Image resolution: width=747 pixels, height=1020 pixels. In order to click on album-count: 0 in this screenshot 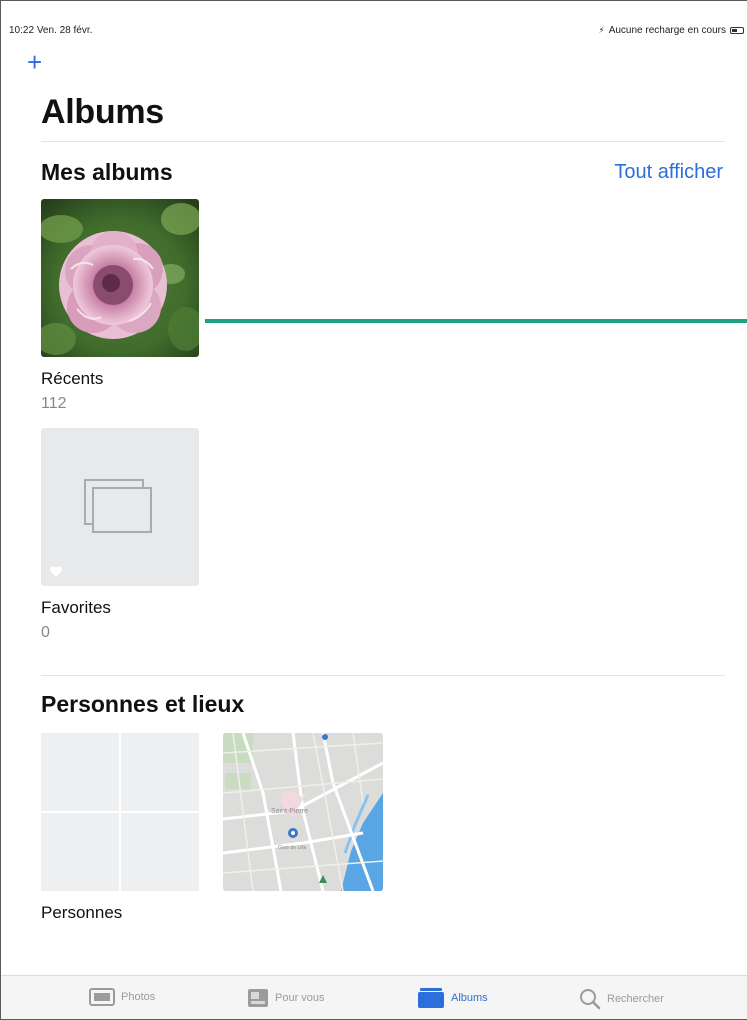, I will do `click(45, 632)`.